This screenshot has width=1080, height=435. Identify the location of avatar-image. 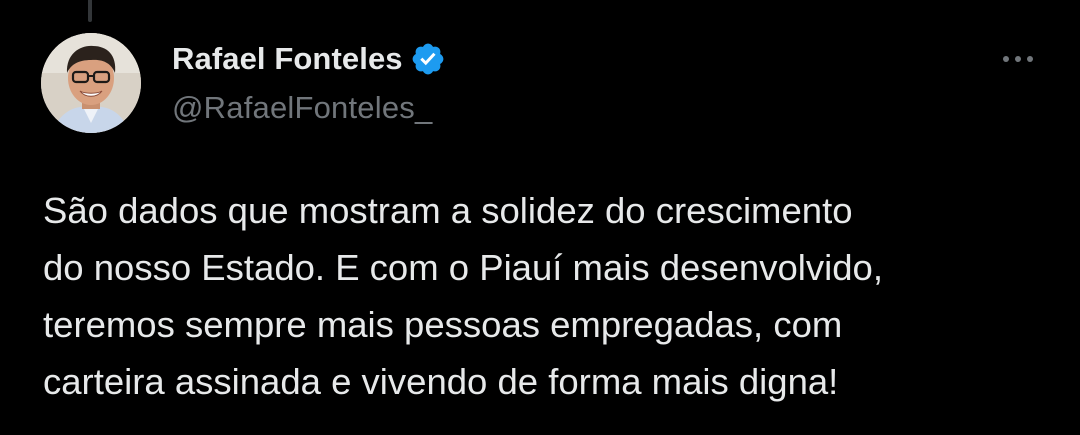
(91, 83).